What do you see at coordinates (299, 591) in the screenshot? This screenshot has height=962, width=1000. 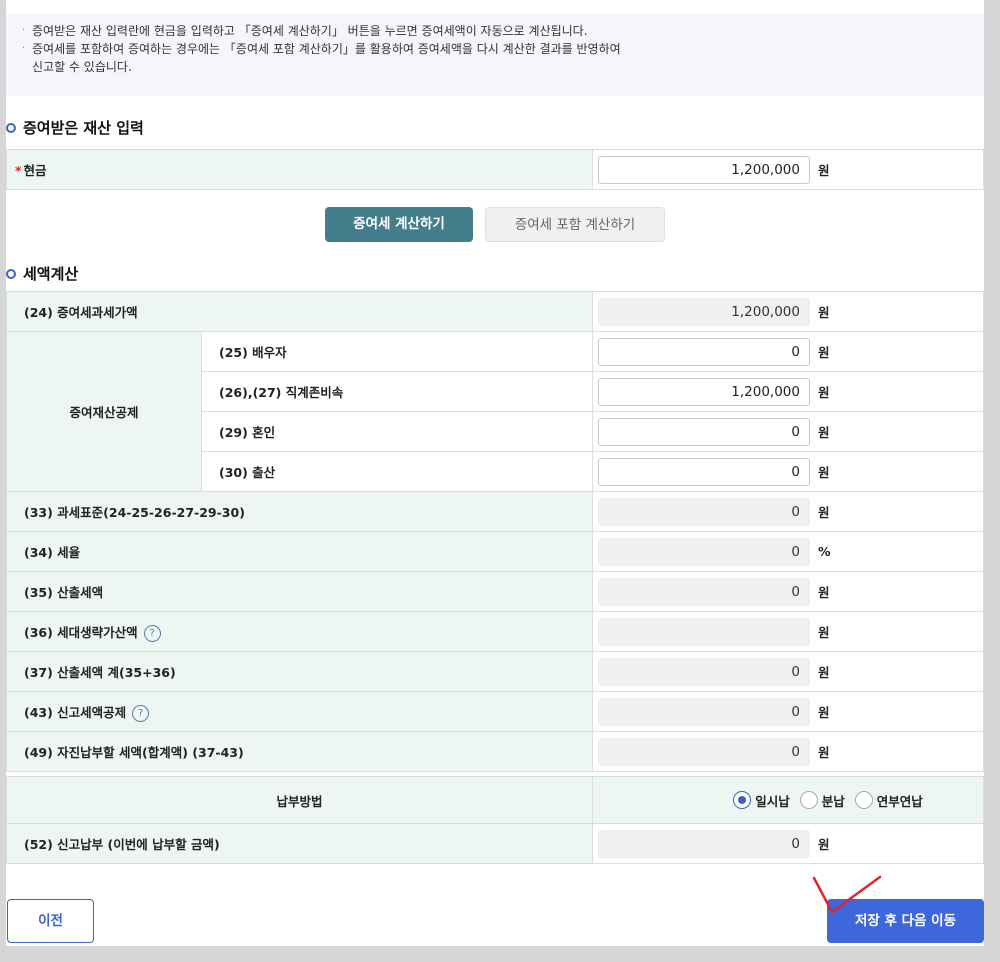 I see `calc-tax-label: (35) 산출세액` at bounding box center [299, 591].